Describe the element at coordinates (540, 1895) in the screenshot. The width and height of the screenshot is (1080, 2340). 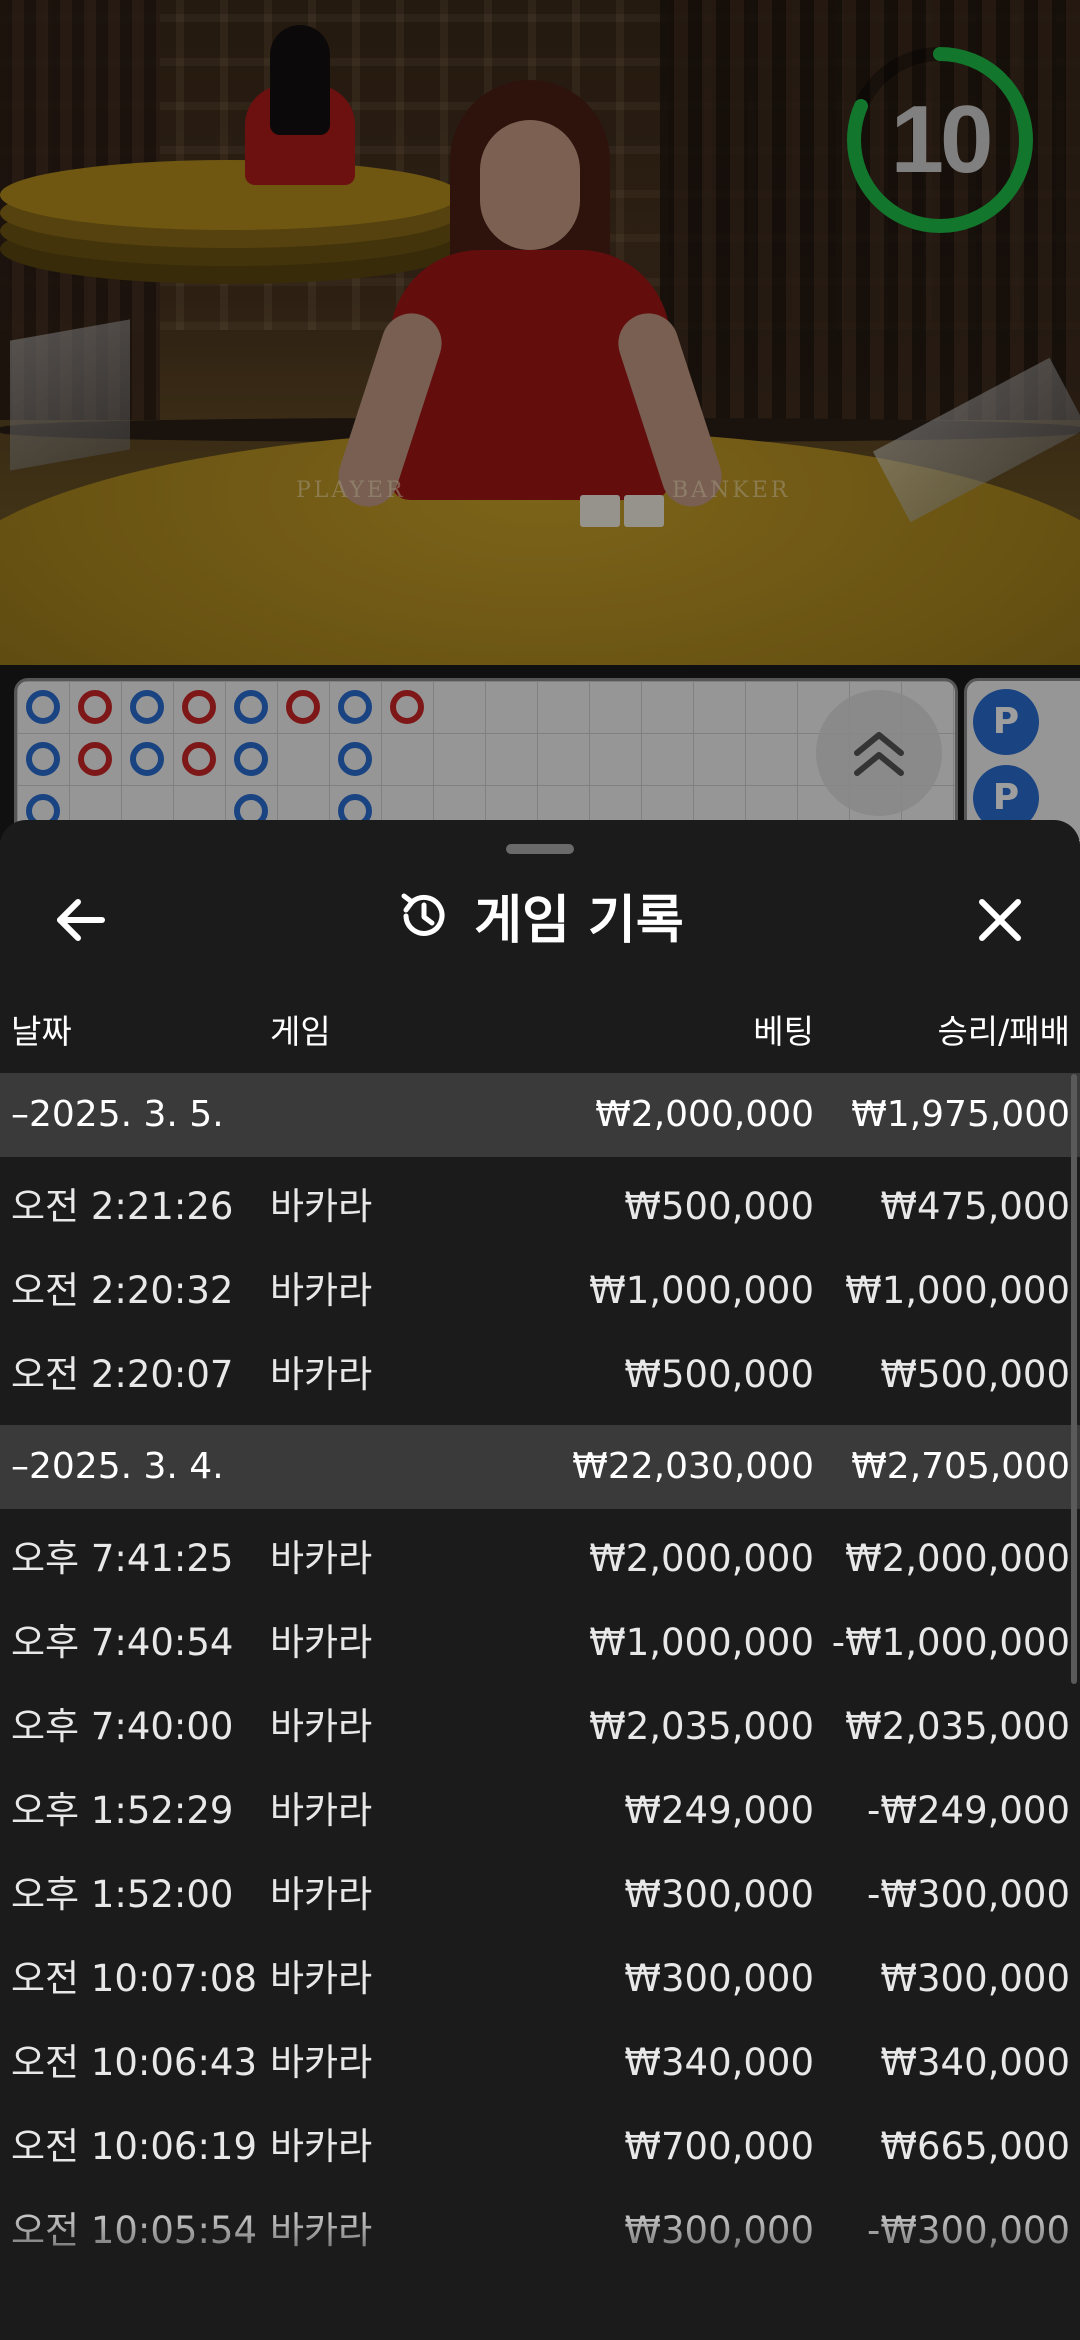
I see `history-row: 오후 1:52:00 바카라 ₩300,000 -₩300,000` at that location.